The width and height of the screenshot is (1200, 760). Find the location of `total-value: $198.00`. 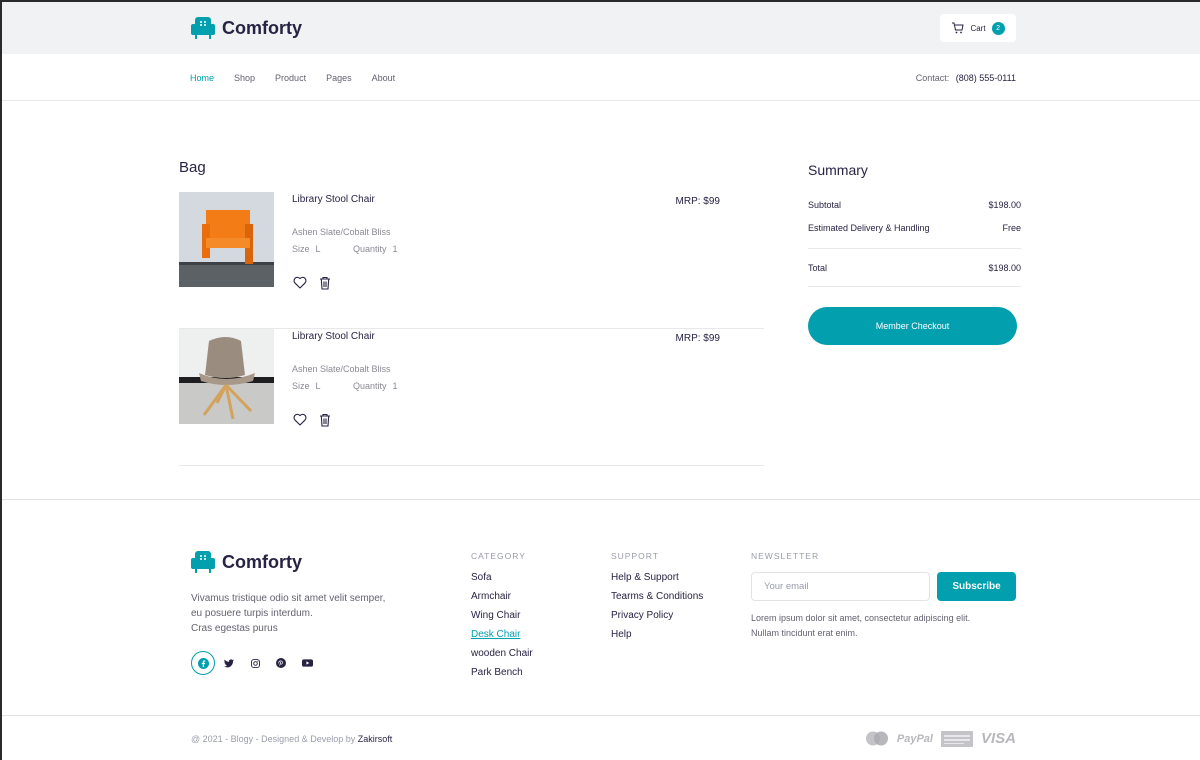

total-value: $198.00 is located at coordinates (1004, 268).